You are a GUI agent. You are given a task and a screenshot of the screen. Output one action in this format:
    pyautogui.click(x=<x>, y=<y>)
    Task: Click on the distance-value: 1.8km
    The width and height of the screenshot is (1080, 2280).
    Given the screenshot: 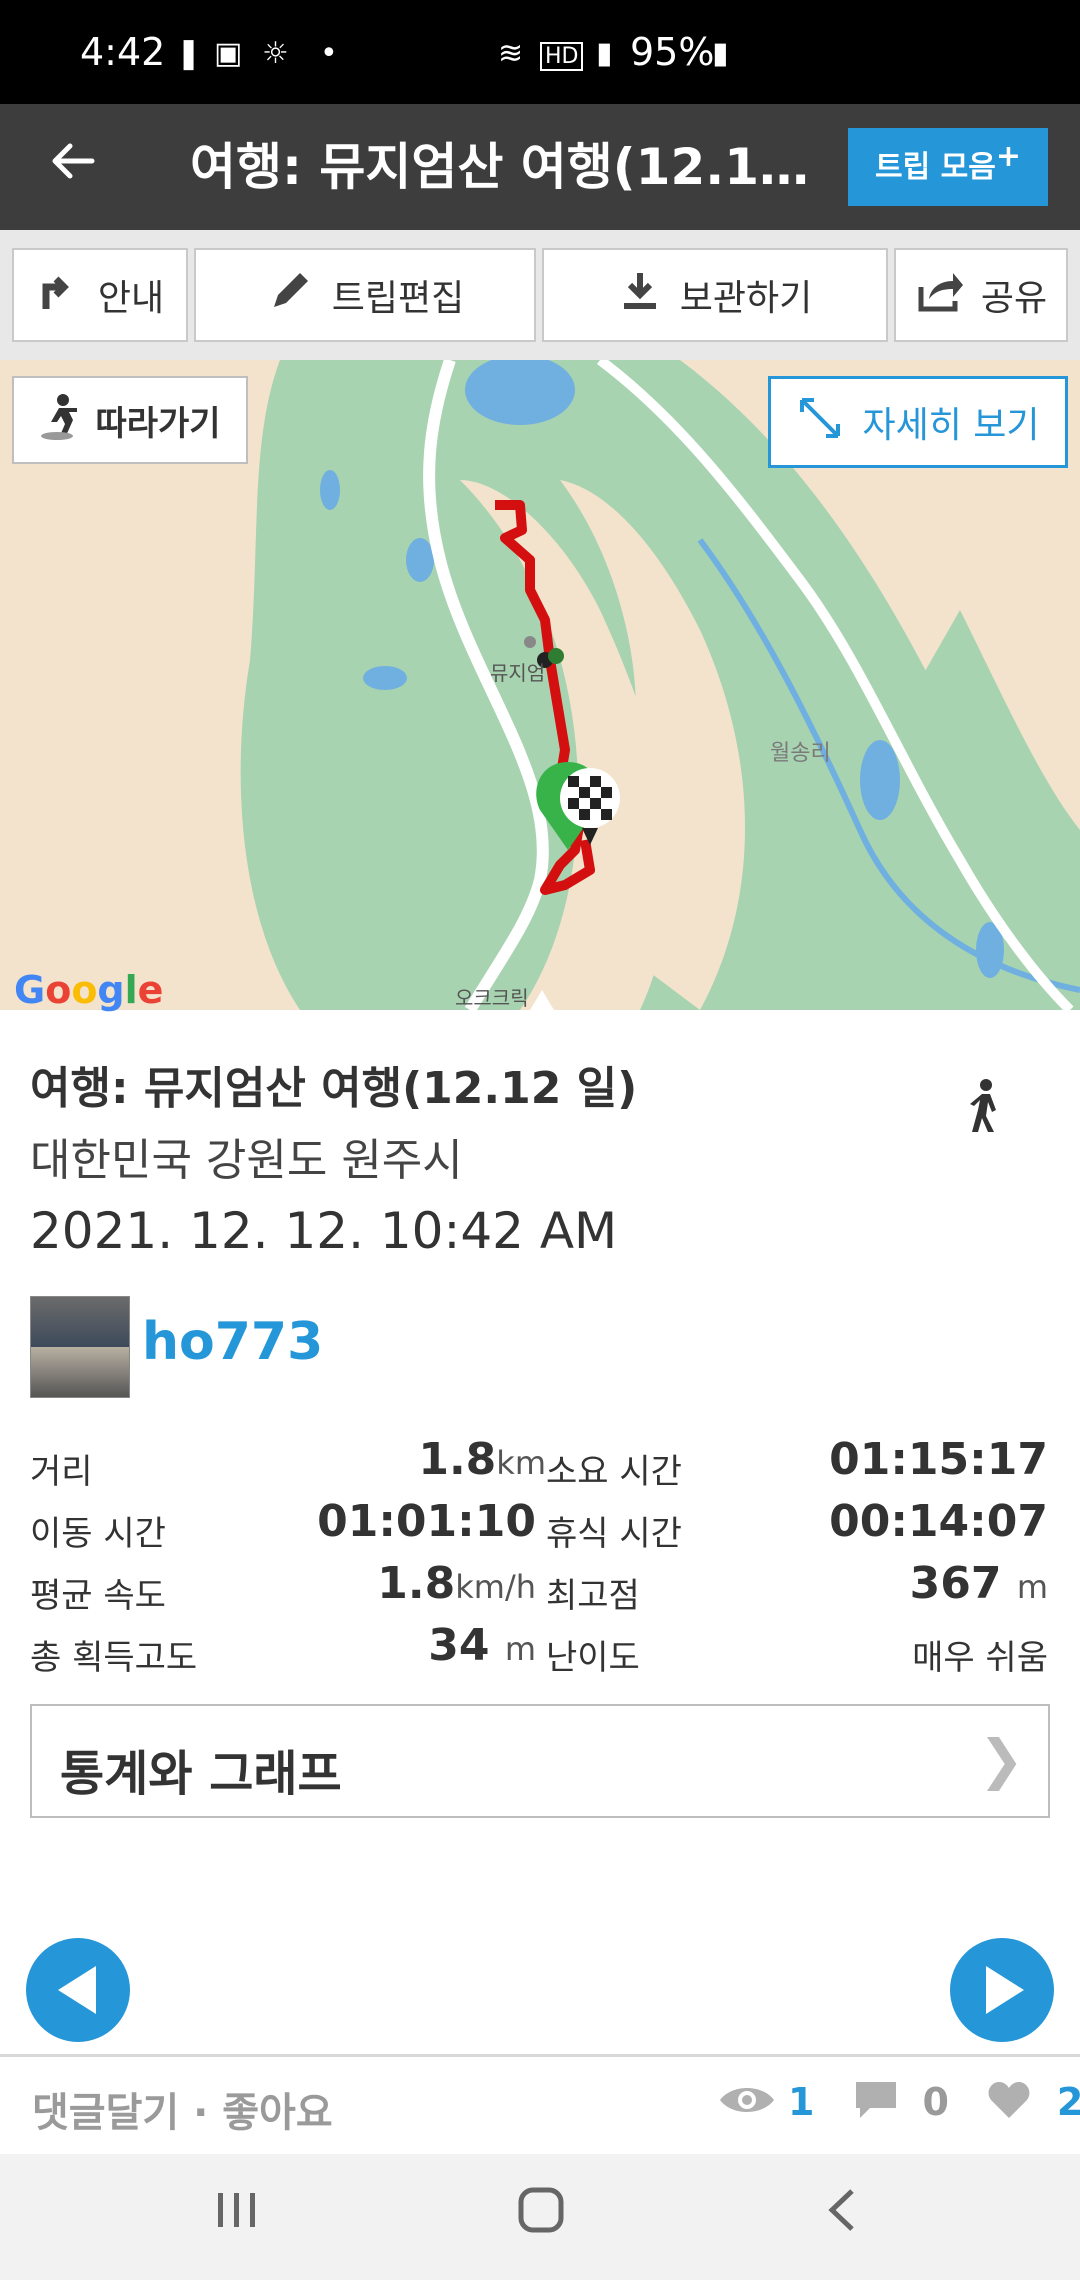 What is the action you would take?
    pyautogui.click(x=418, y=1459)
    